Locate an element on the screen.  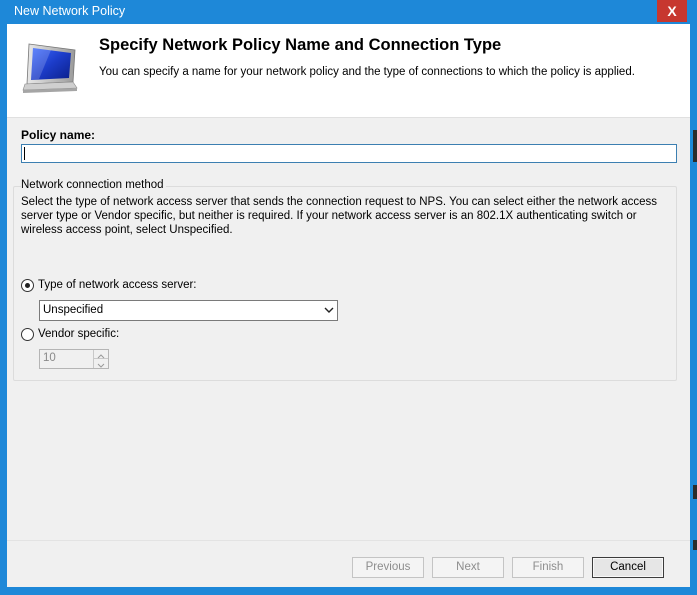
spinner-buttons is located at coordinates (100, 359).